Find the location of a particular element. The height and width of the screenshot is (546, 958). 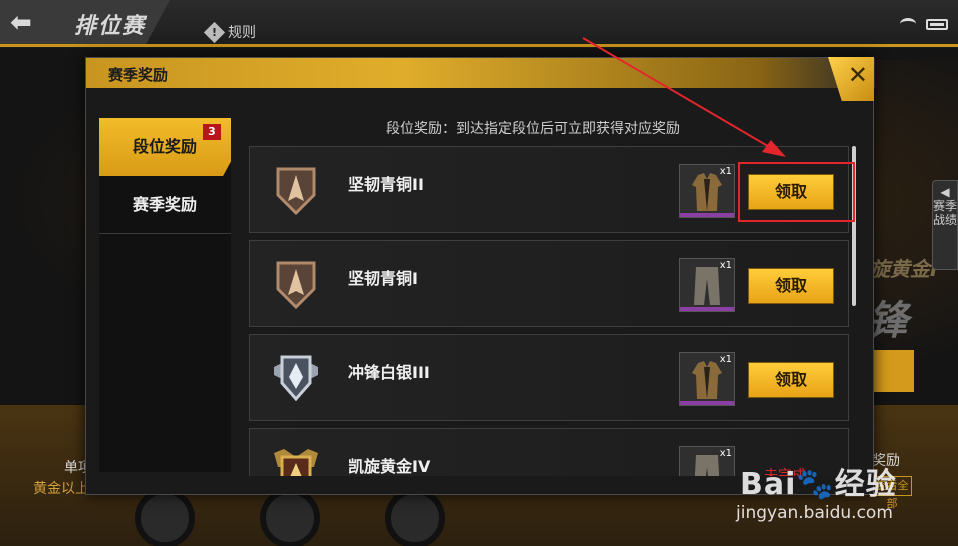

watermark-url: jingyan.baidu.com is located at coordinates (814, 513).